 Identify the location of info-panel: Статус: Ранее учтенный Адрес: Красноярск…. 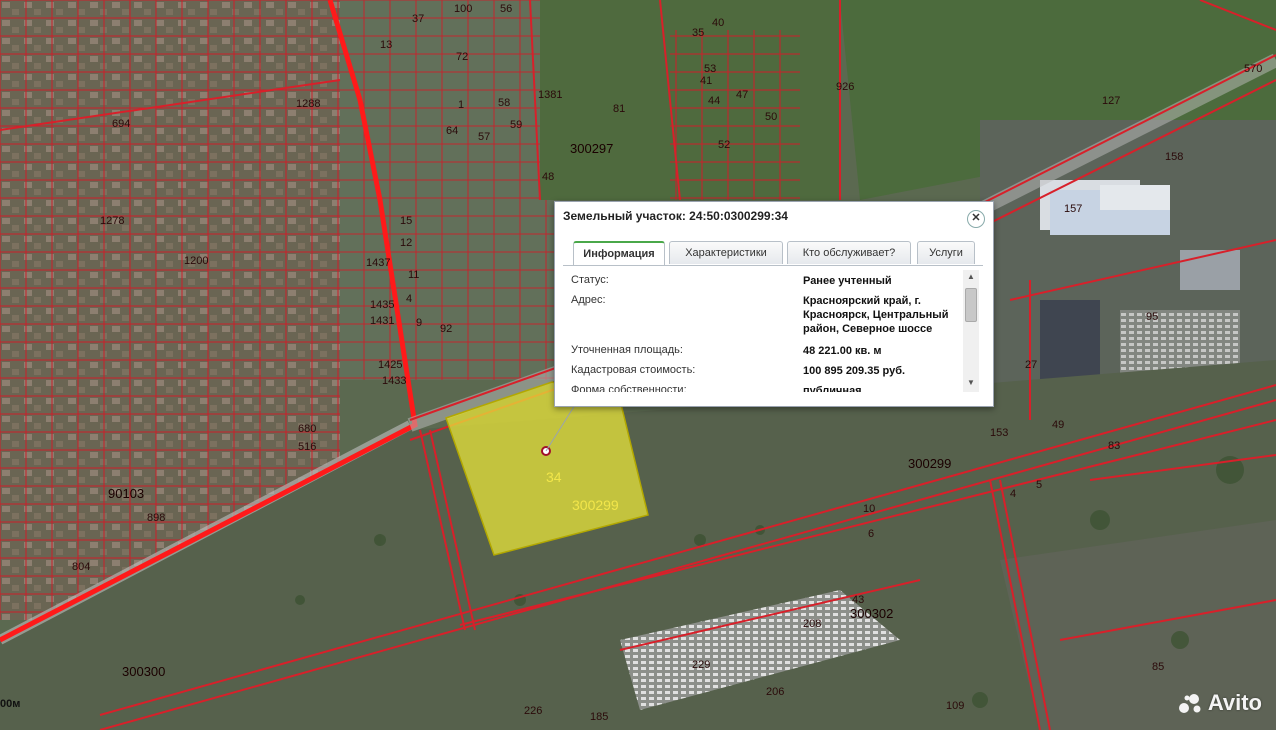
(765, 331).